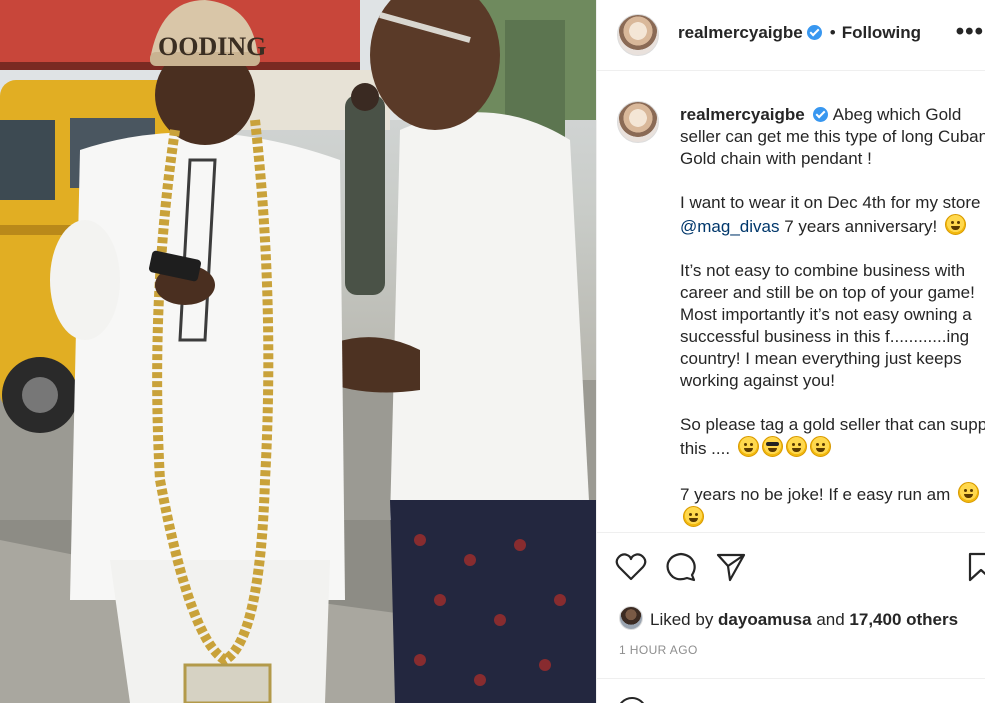 Image resolution: width=985 pixels, height=703 pixels. What do you see at coordinates (968, 492) in the screenshot?
I see `zany-emoji-icon` at bounding box center [968, 492].